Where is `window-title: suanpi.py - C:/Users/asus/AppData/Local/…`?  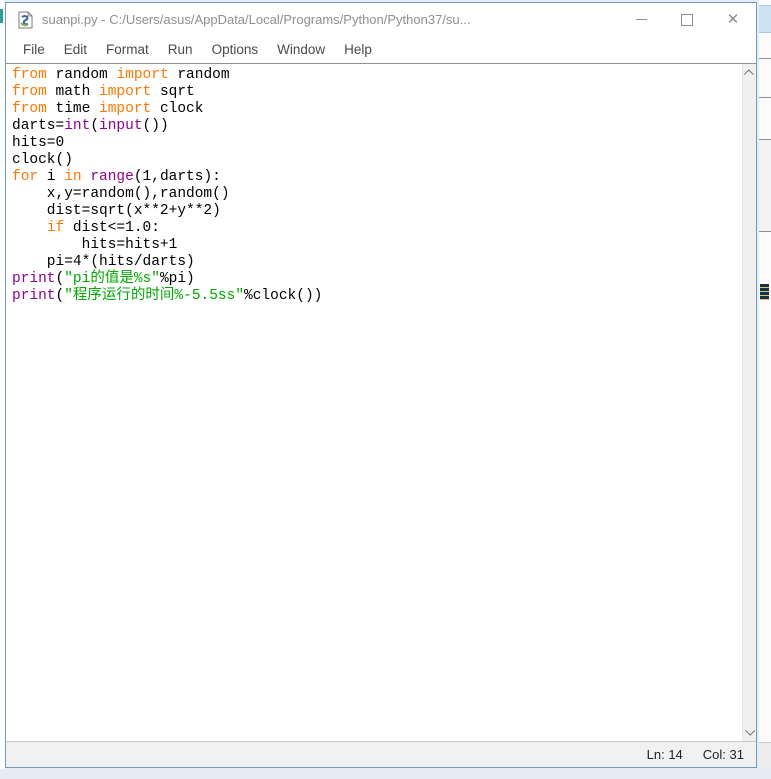
window-title: suanpi.py - C:/Users/asus/AppData/Local/… is located at coordinates (256, 19).